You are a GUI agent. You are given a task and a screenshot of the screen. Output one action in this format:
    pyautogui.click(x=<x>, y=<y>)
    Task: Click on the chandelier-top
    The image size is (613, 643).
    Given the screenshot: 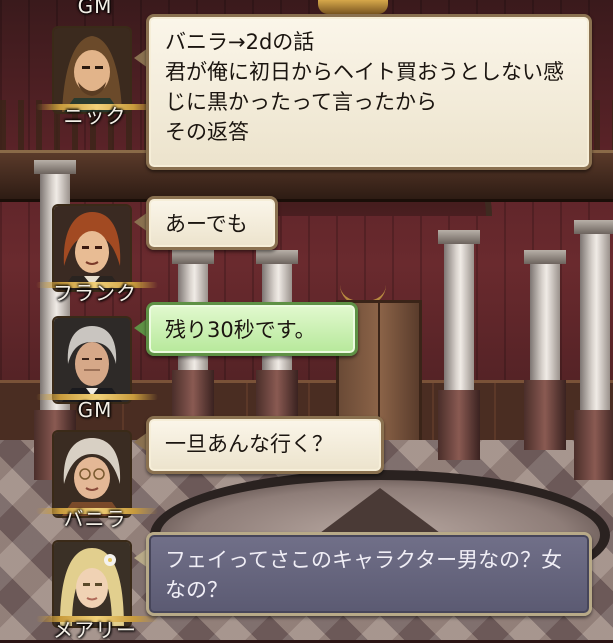 What is the action you would take?
    pyautogui.click(x=353, y=7)
    